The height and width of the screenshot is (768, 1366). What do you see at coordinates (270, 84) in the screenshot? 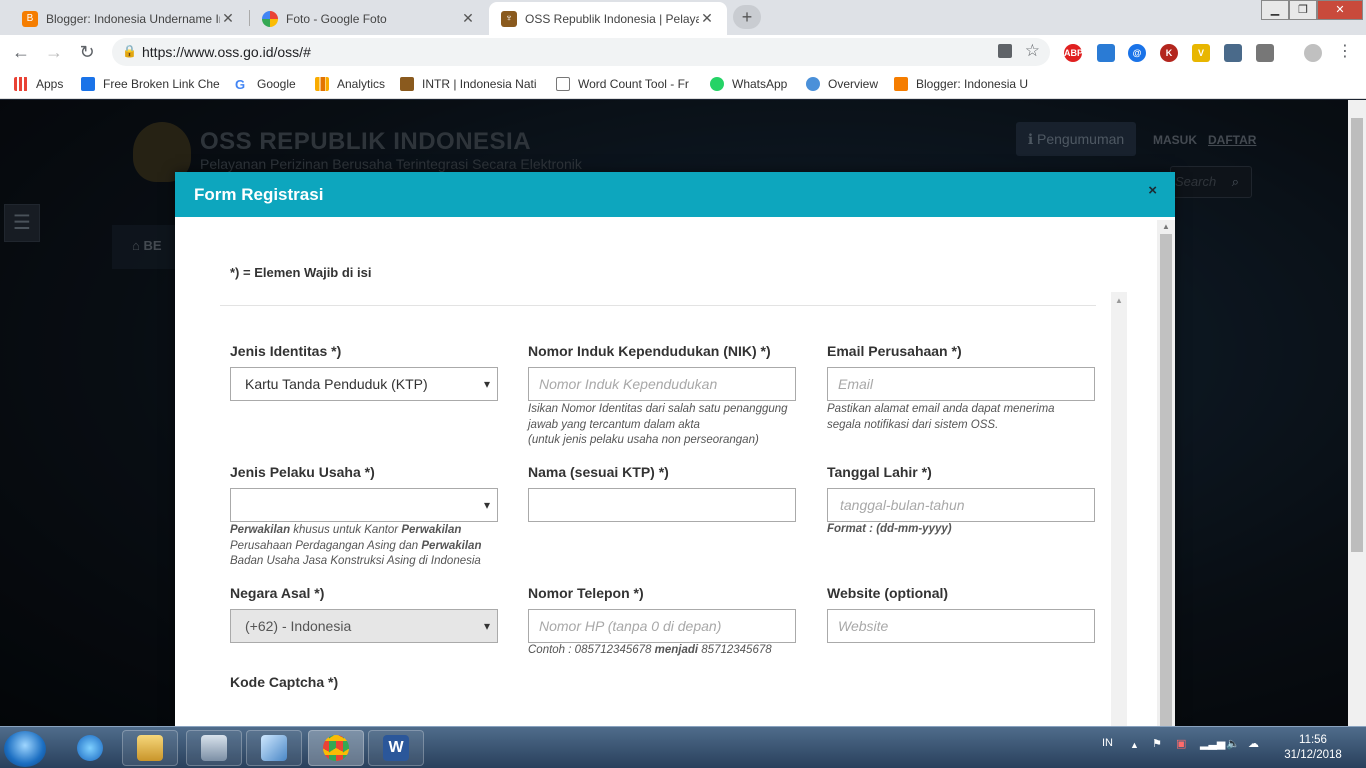
I see `bookmark-google: G Google` at bounding box center [270, 84].